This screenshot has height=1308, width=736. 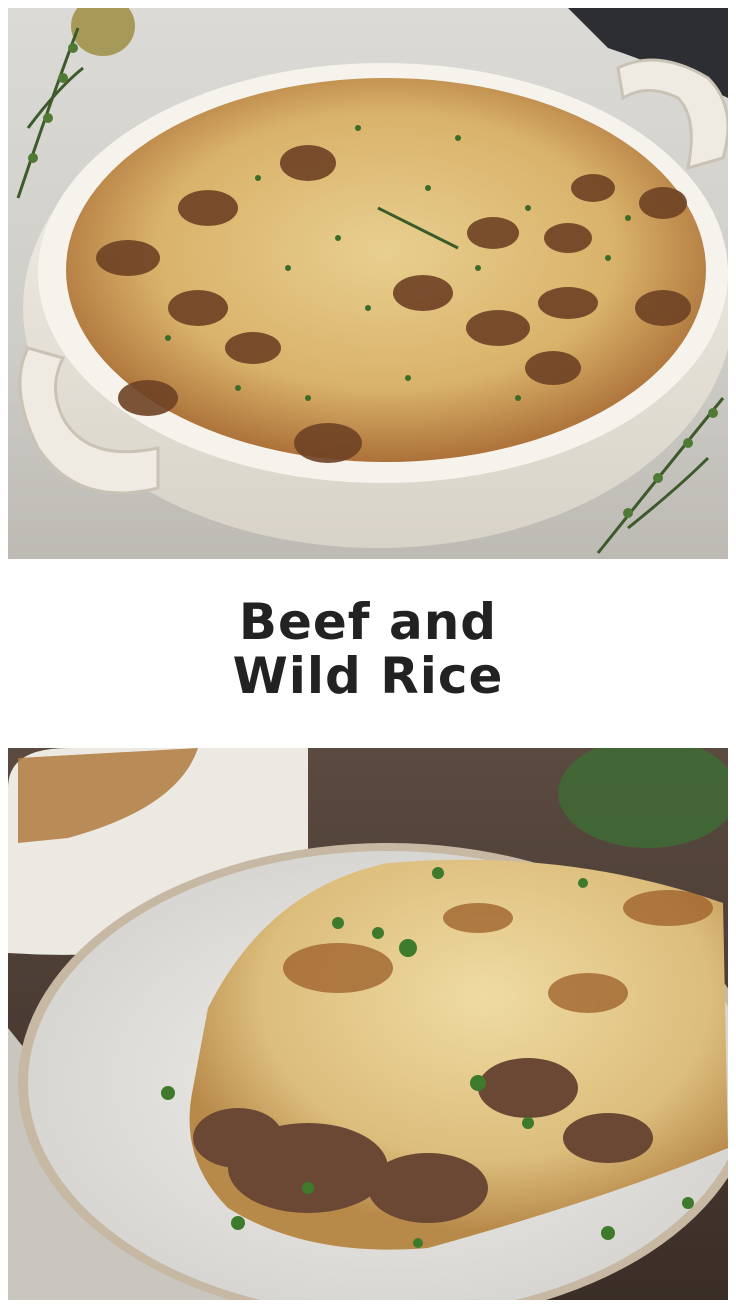 I want to click on title-line-2: Wild Rice, so click(x=368, y=676).